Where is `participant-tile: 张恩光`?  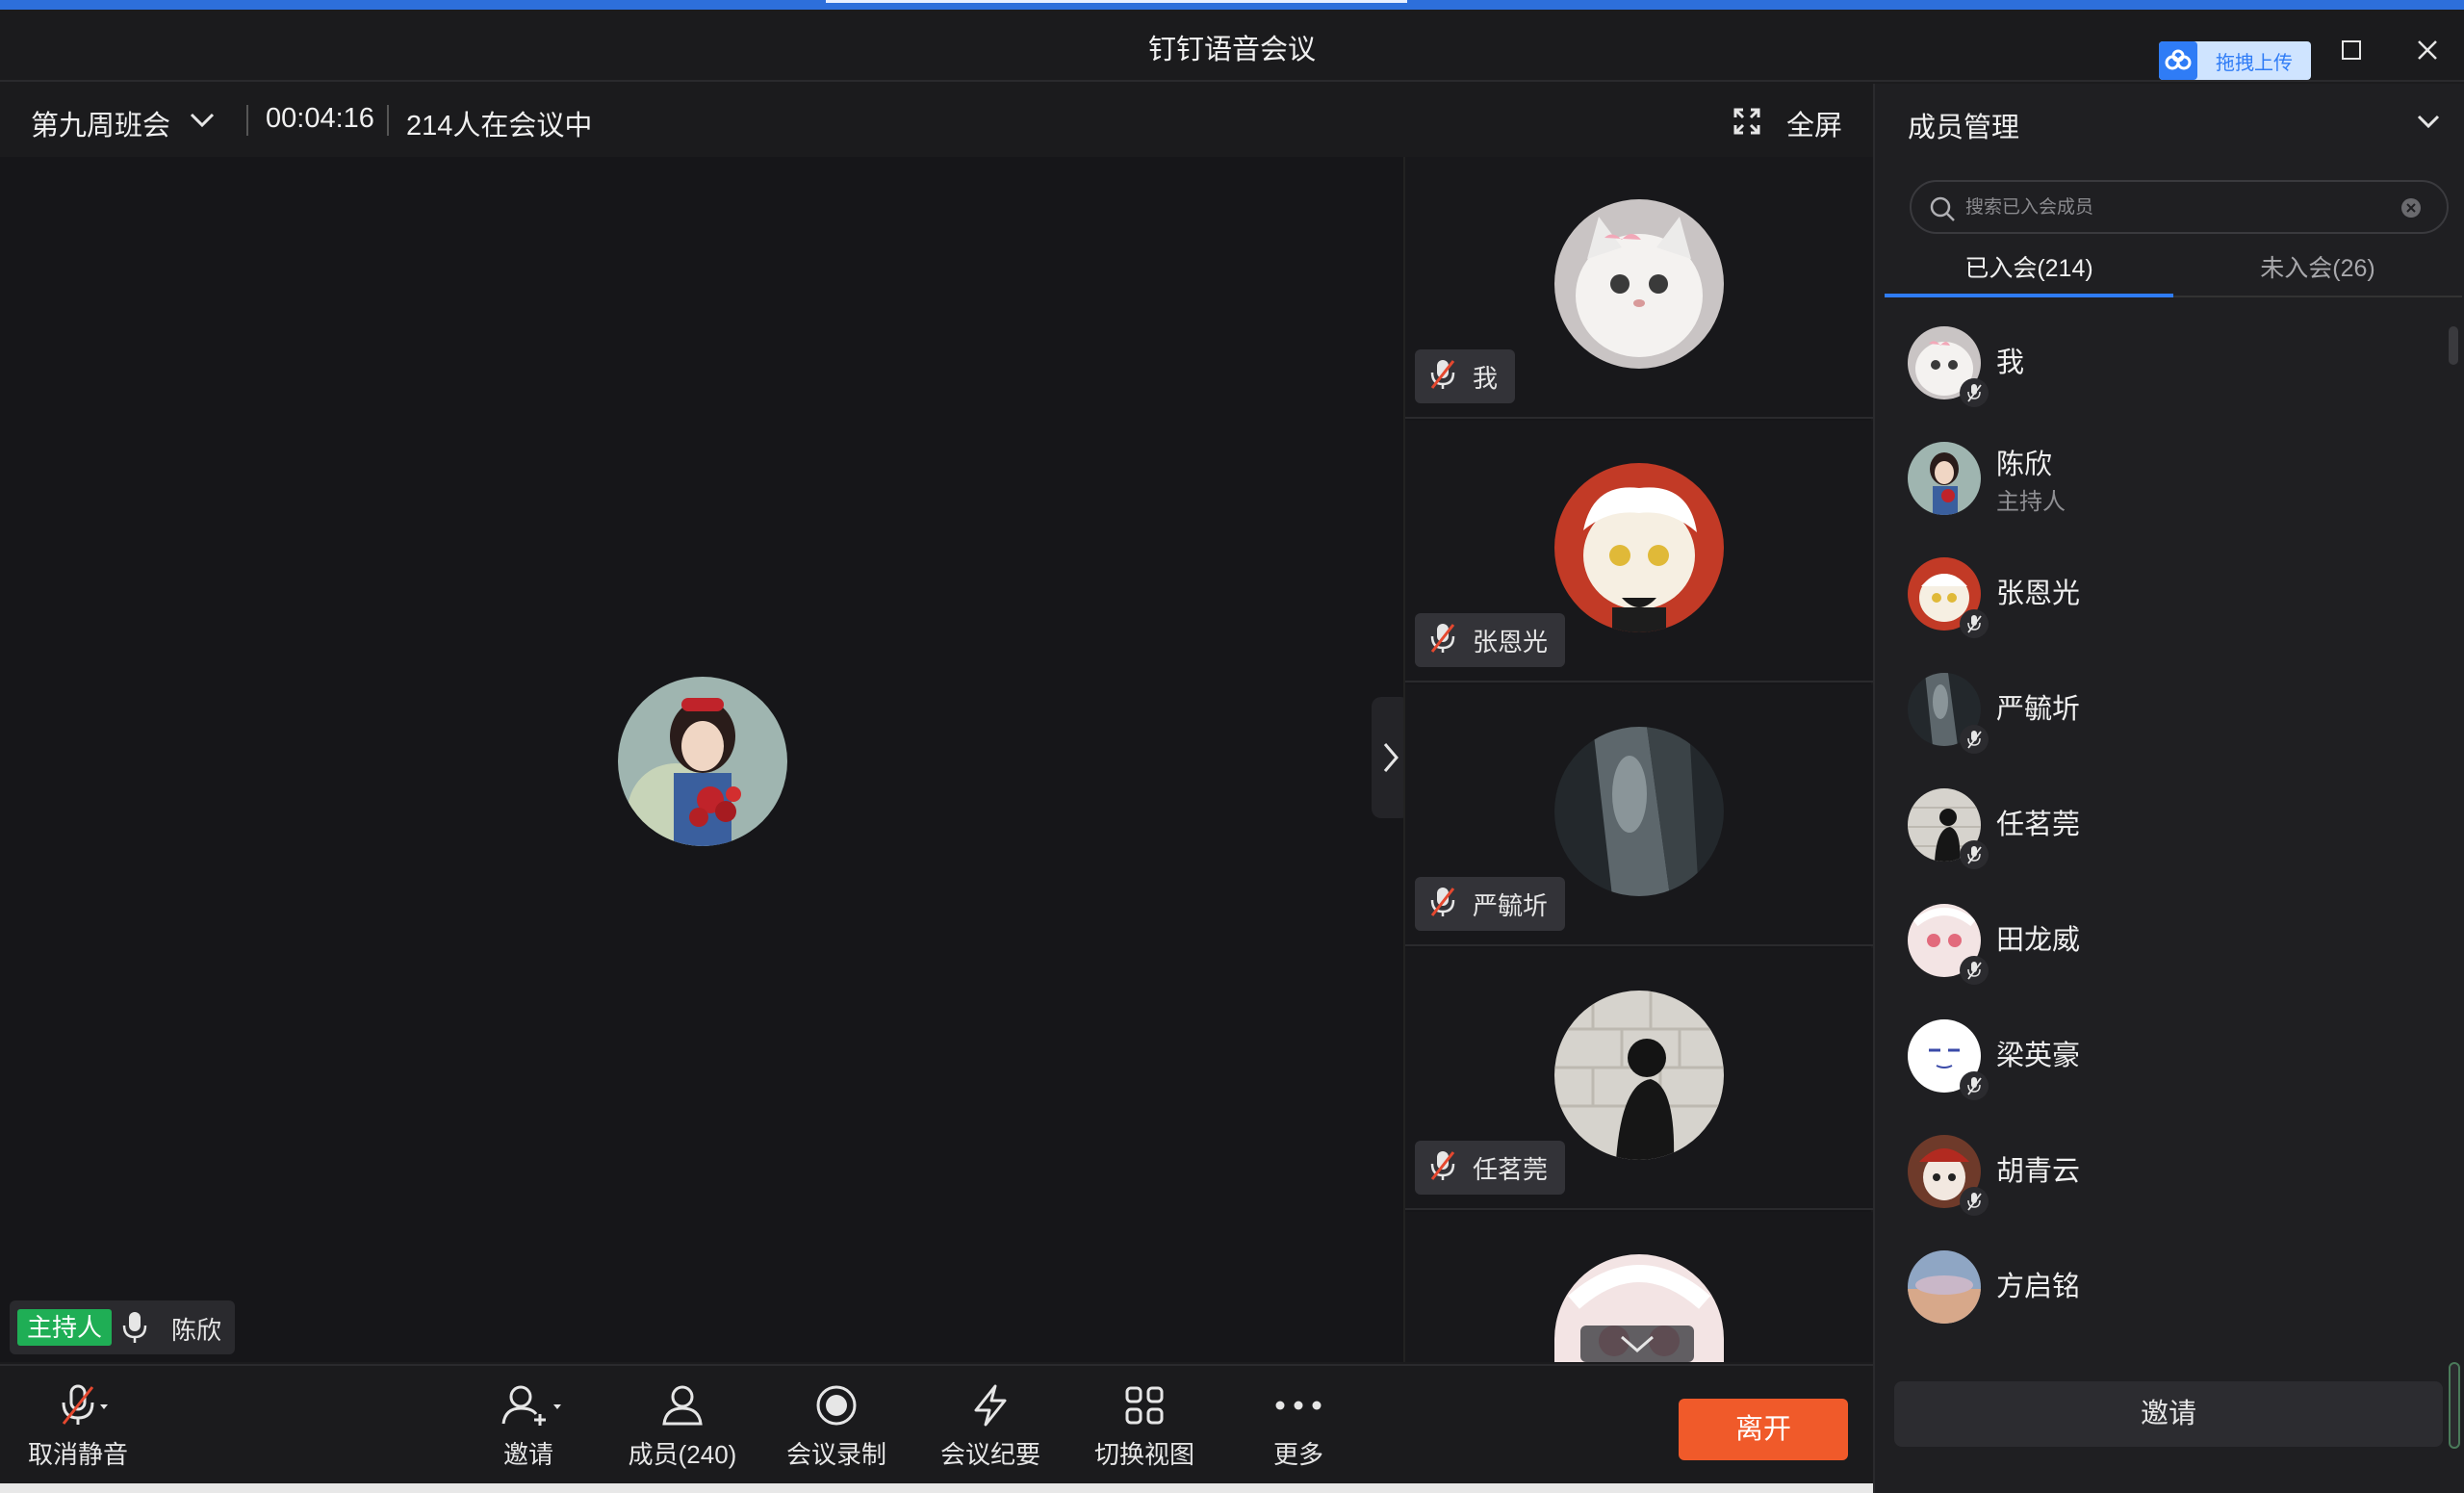 participant-tile: 张恩光 is located at coordinates (1639, 551).